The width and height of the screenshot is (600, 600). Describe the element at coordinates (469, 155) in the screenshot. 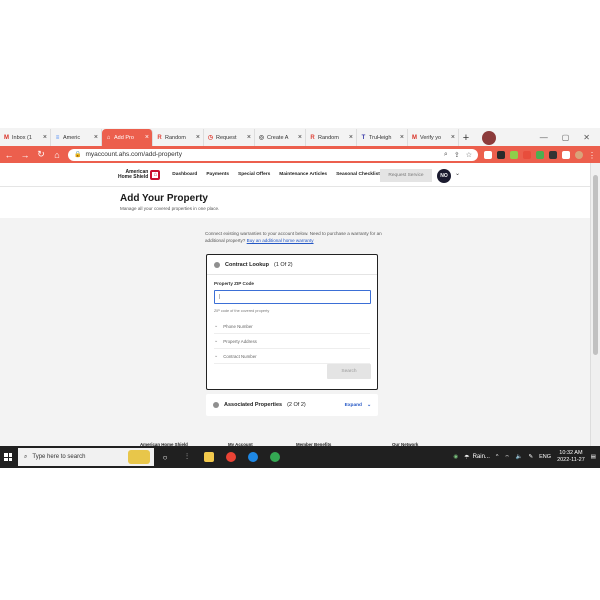

I see `bookmark-star-icon: ☆` at that location.